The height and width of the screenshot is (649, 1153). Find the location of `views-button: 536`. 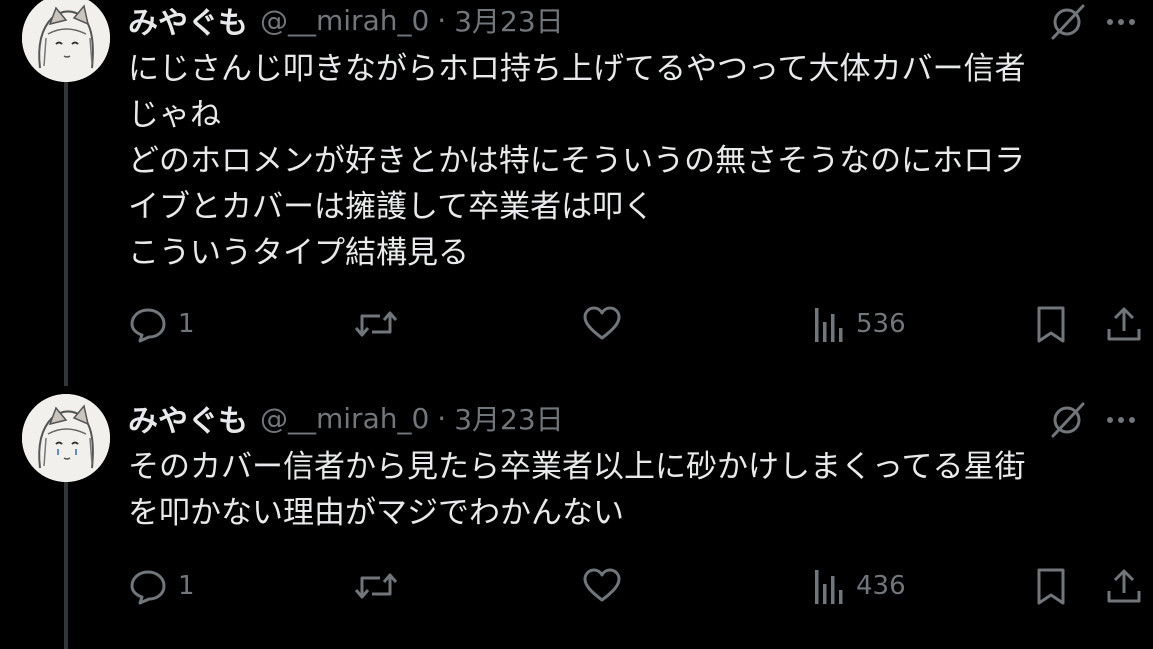

views-button: 536 is located at coordinates (859, 324).